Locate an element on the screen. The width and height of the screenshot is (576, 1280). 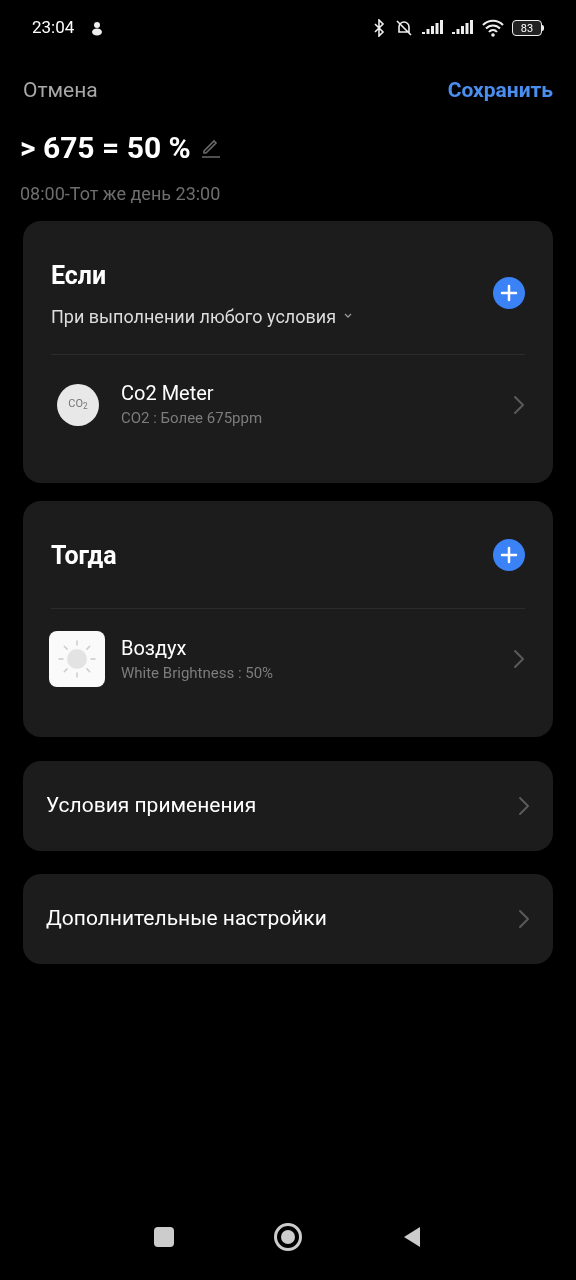
settings-row: Дополнительные настройки is located at coordinates (288, 919).